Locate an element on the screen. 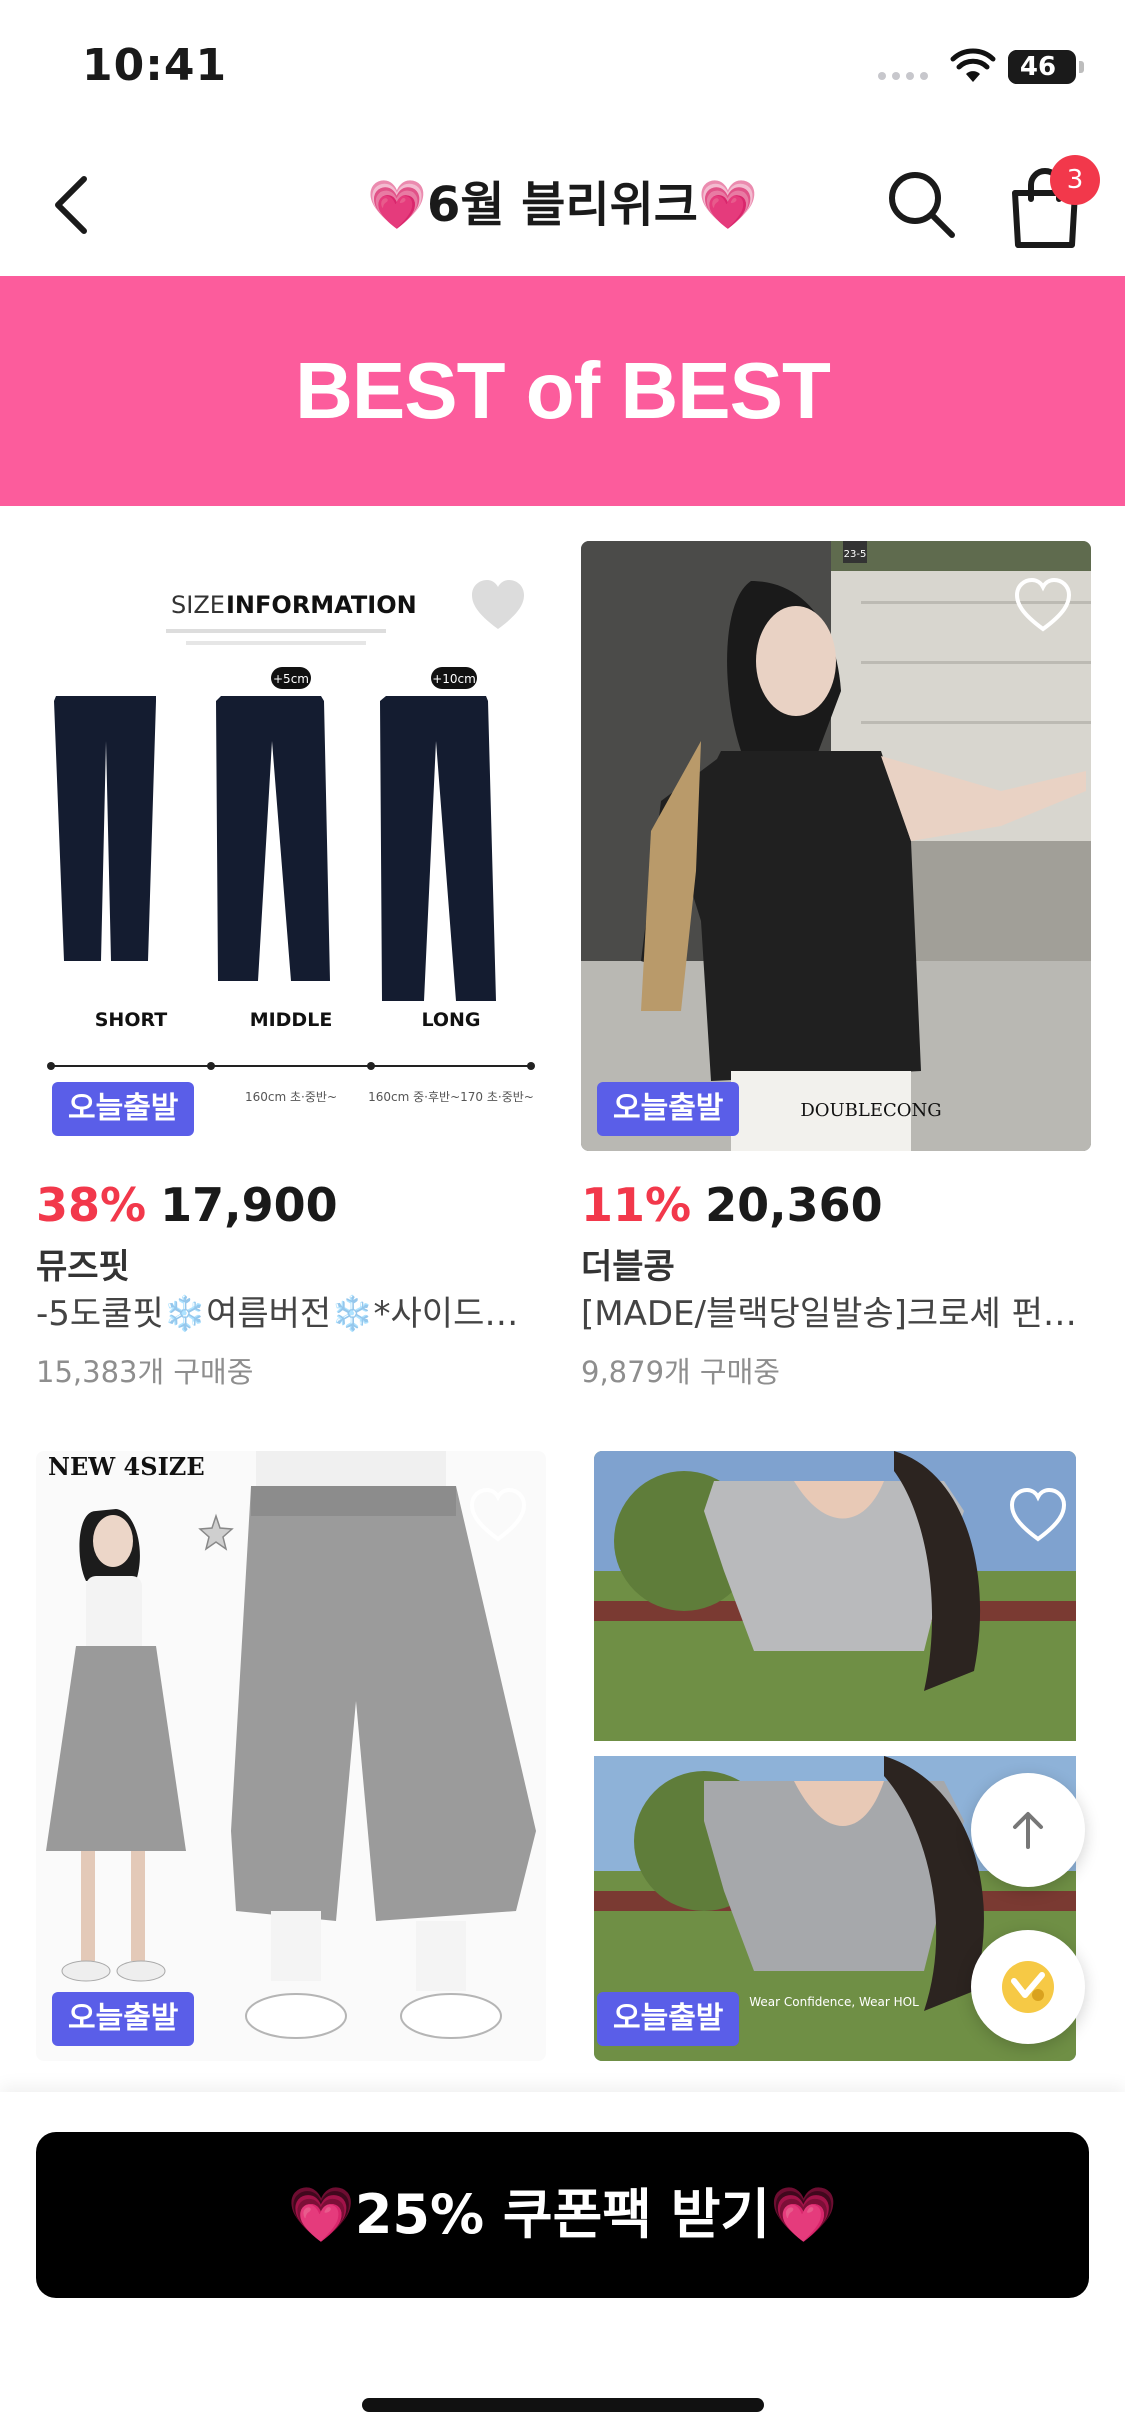 This screenshot has height=2436, width=1125. image-watermark: DOUBLECONG is located at coordinates (870, 1110).